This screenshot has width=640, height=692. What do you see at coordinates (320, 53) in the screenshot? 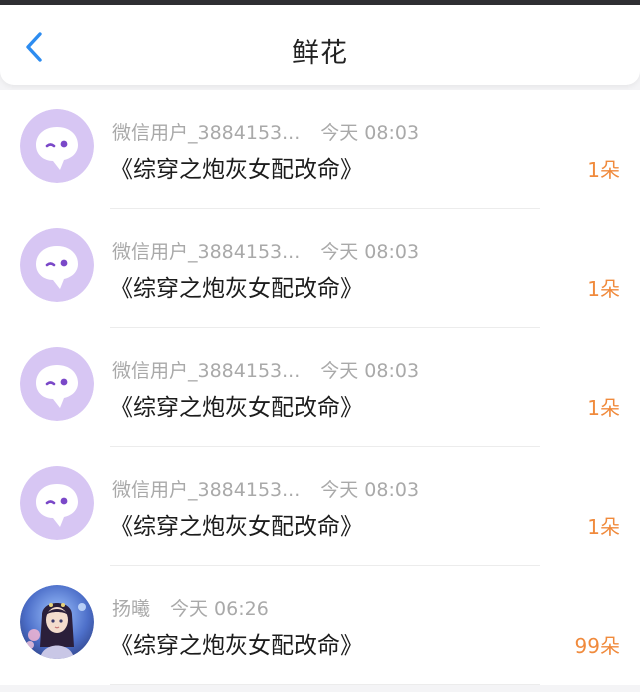
I see `page-title: 鲜花` at bounding box center [320, 53].